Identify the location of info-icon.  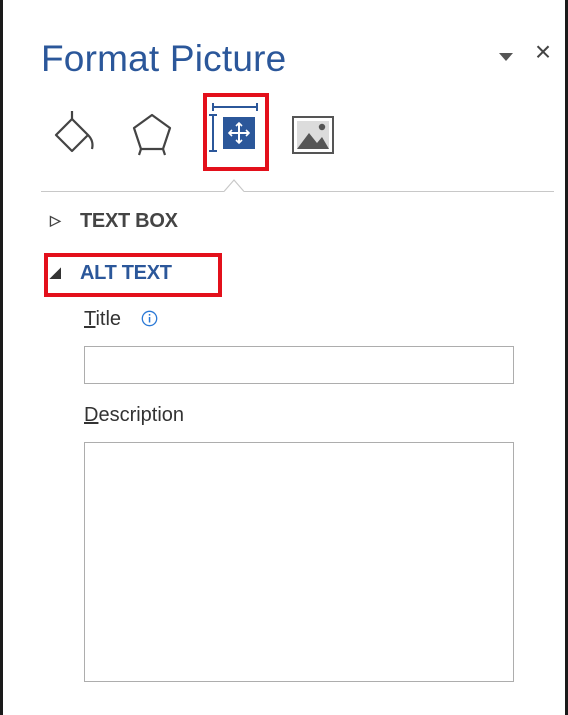
(149, 318).